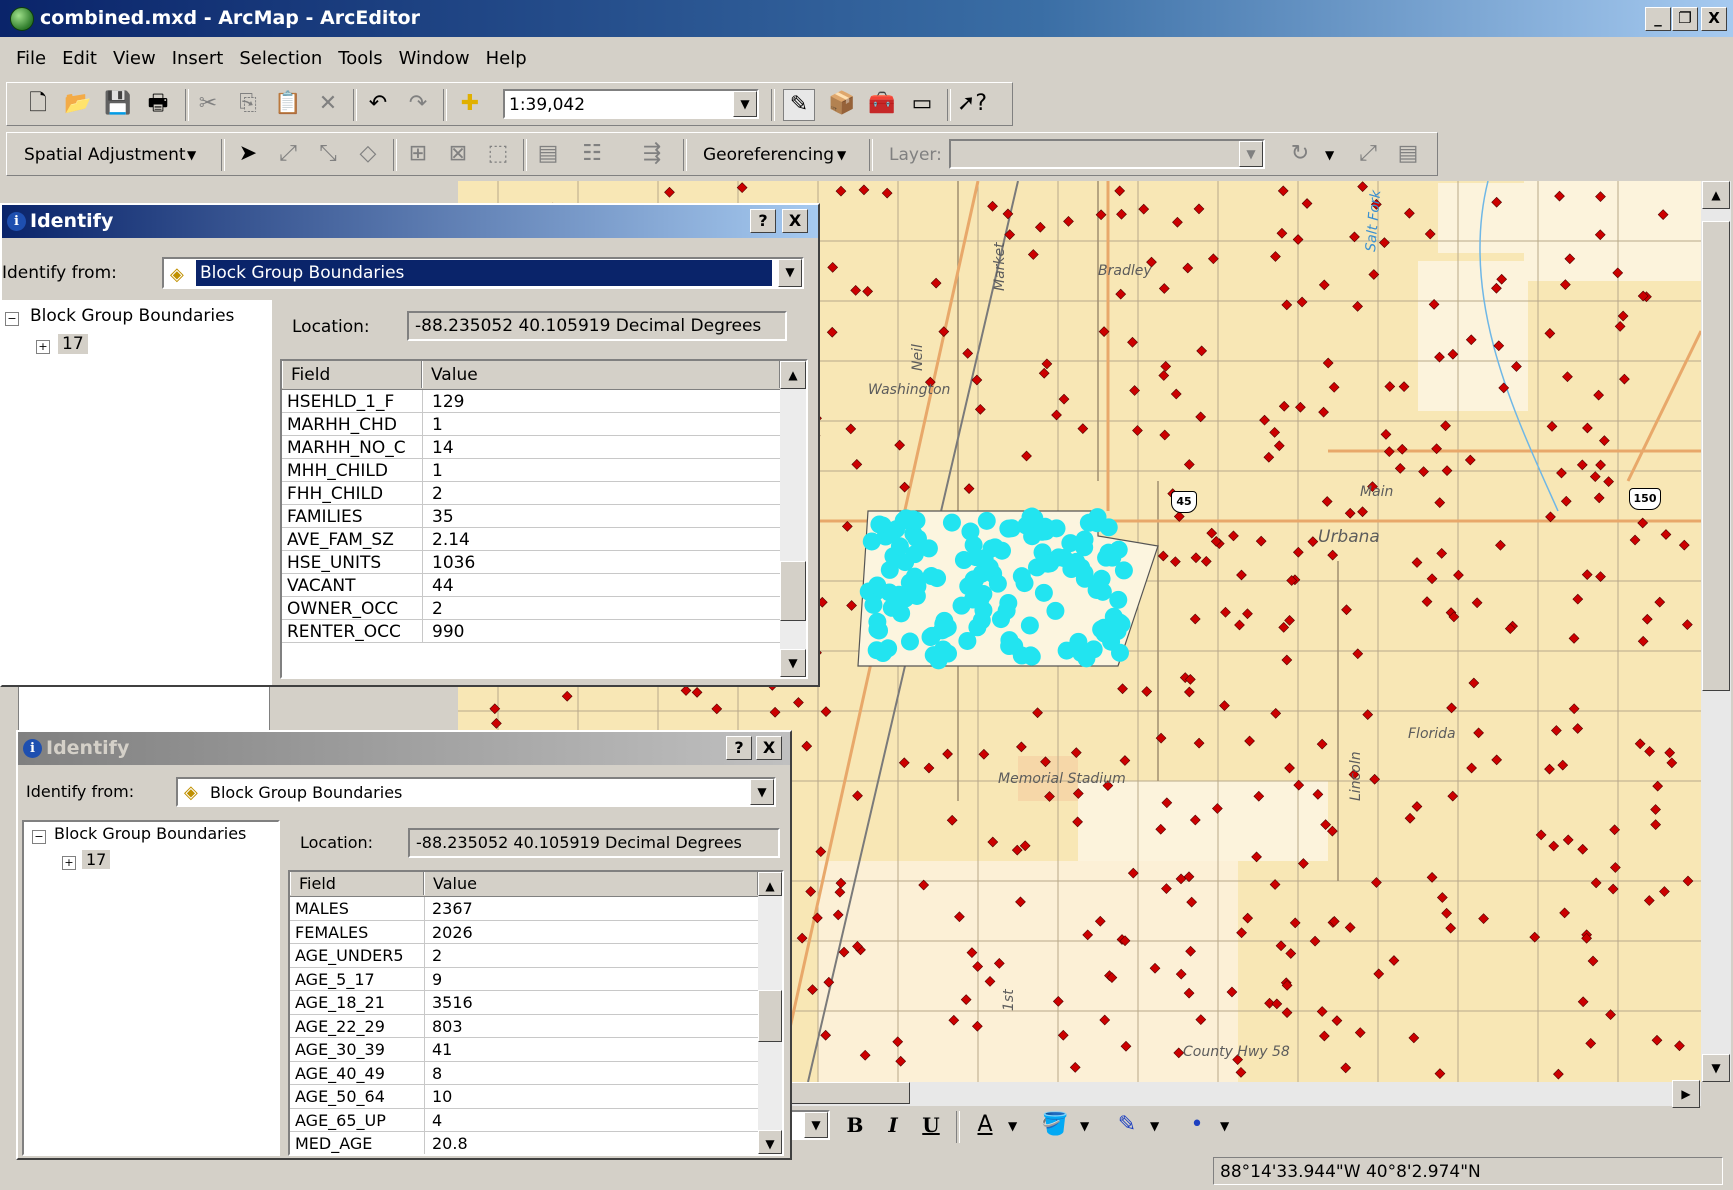 This screenshot has height=1190, width=1733. Describe the element at coordinates (1685, 19) in the screenshot. I see `restore-button: ❐` at that location.